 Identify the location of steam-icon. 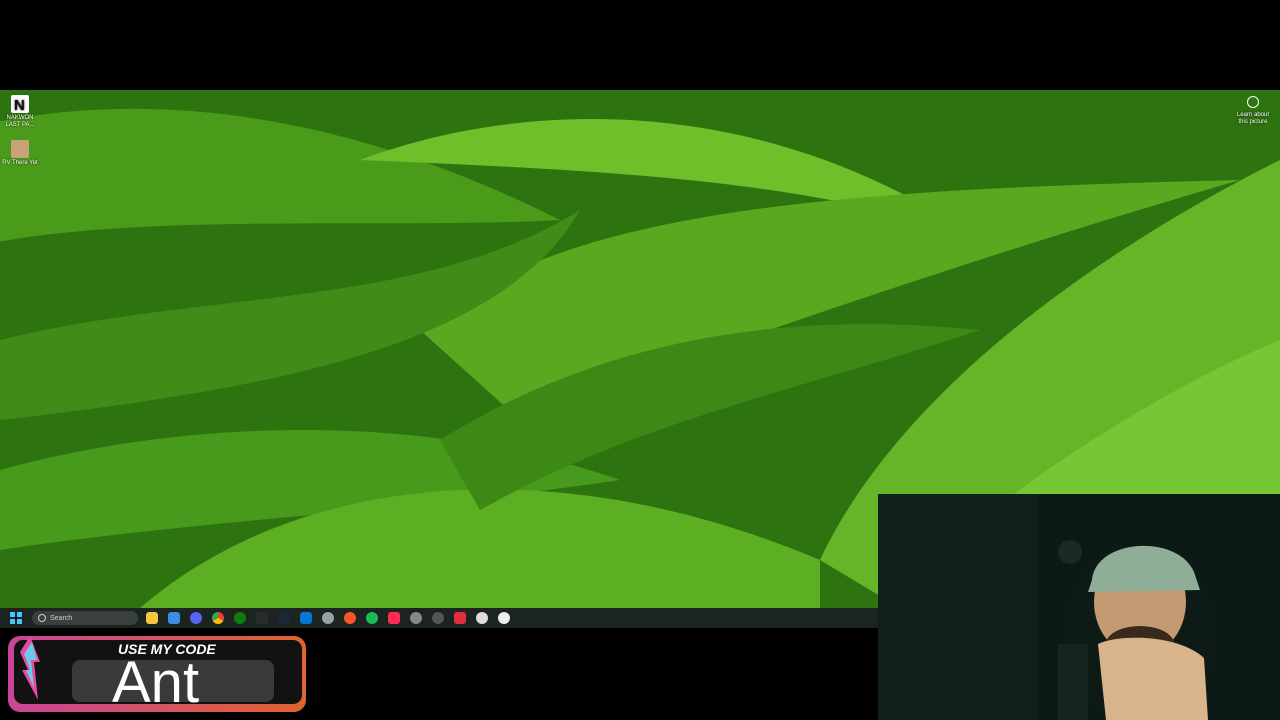
(284, 618).